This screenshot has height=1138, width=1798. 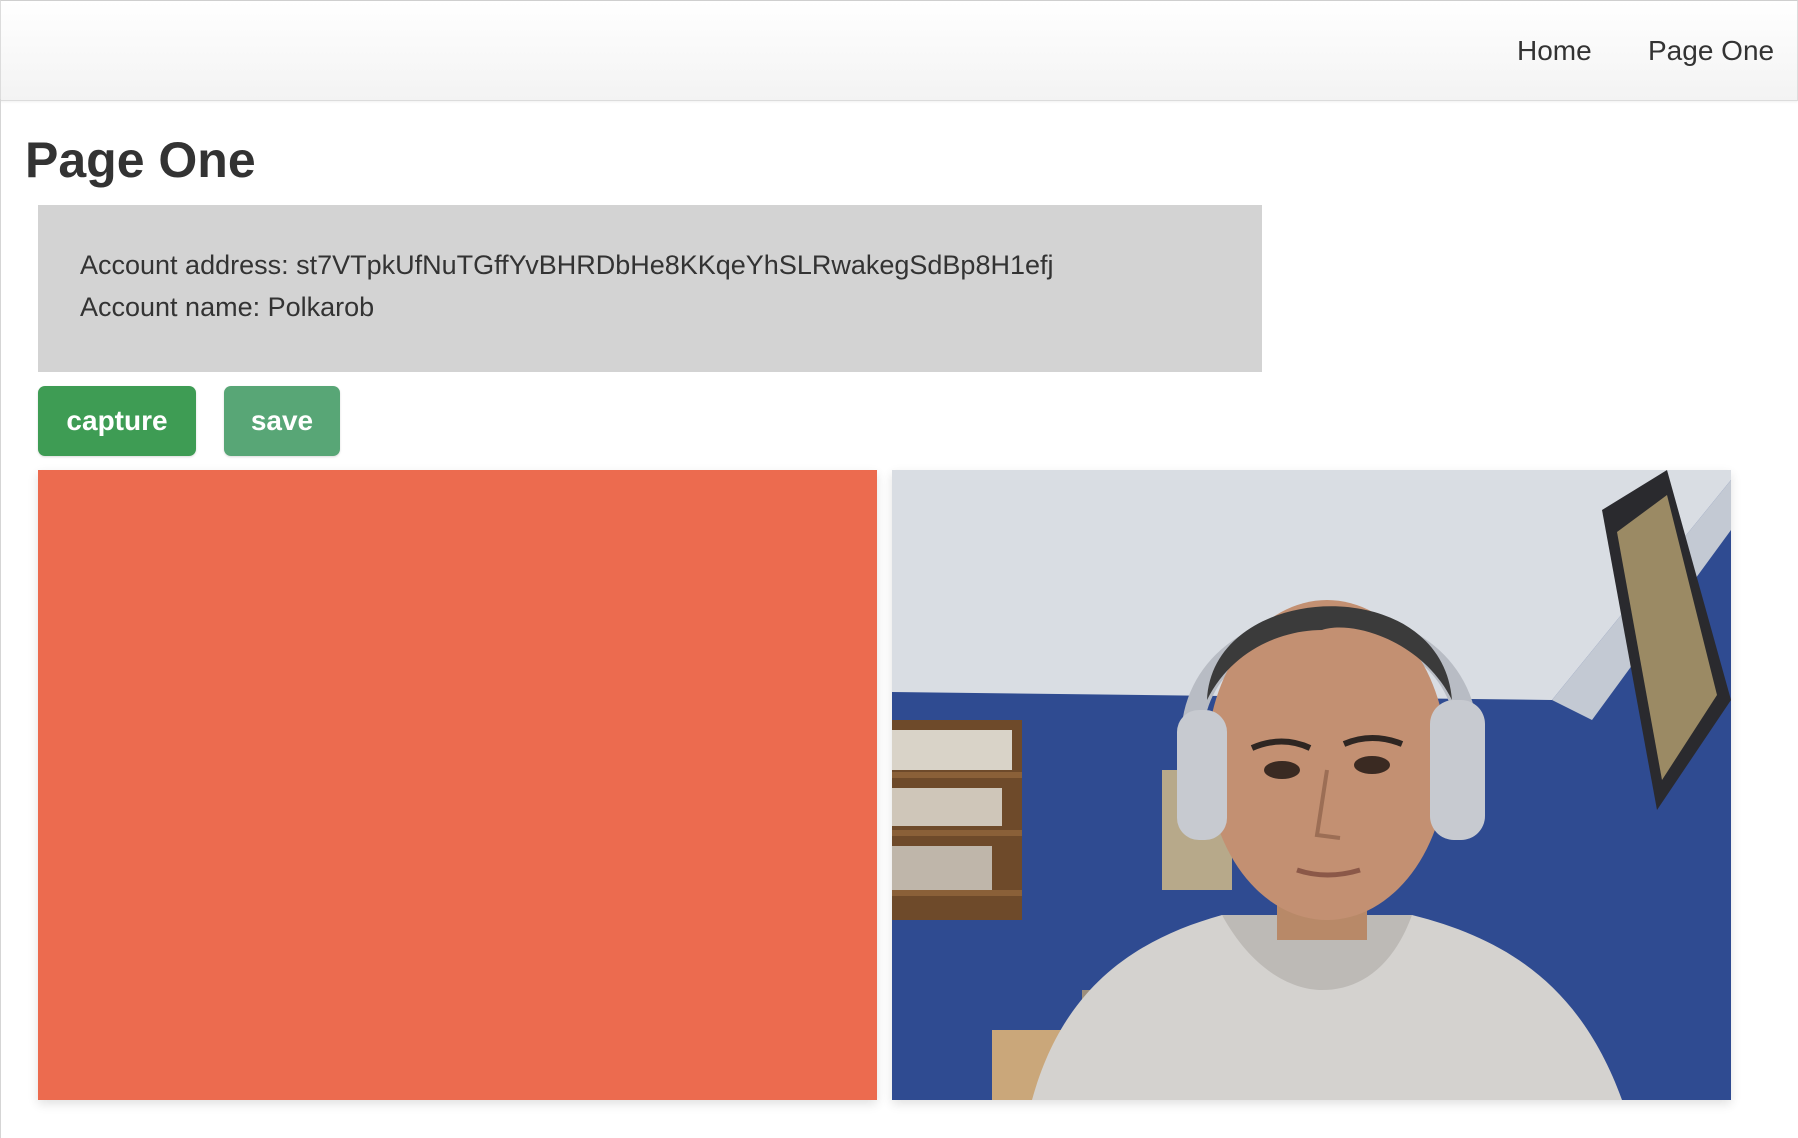 What do you see at coordinates (227, 307) in the screenshot?
I see `account-name-text: Account name: Polkarob` at bounding box center [227, 307].